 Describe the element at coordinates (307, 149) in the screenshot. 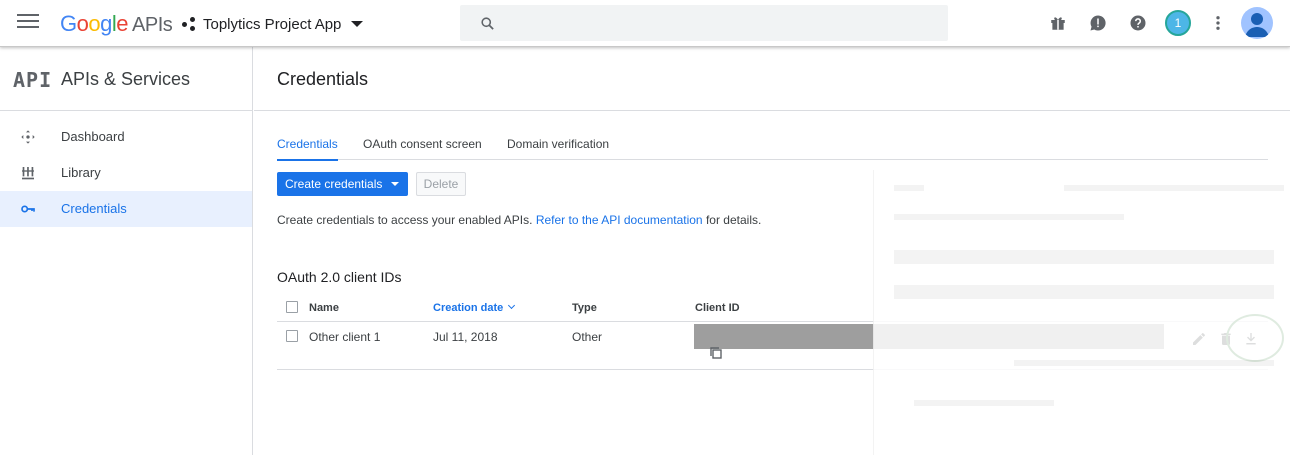

I see `tab-credentials: Credentials` at that location.